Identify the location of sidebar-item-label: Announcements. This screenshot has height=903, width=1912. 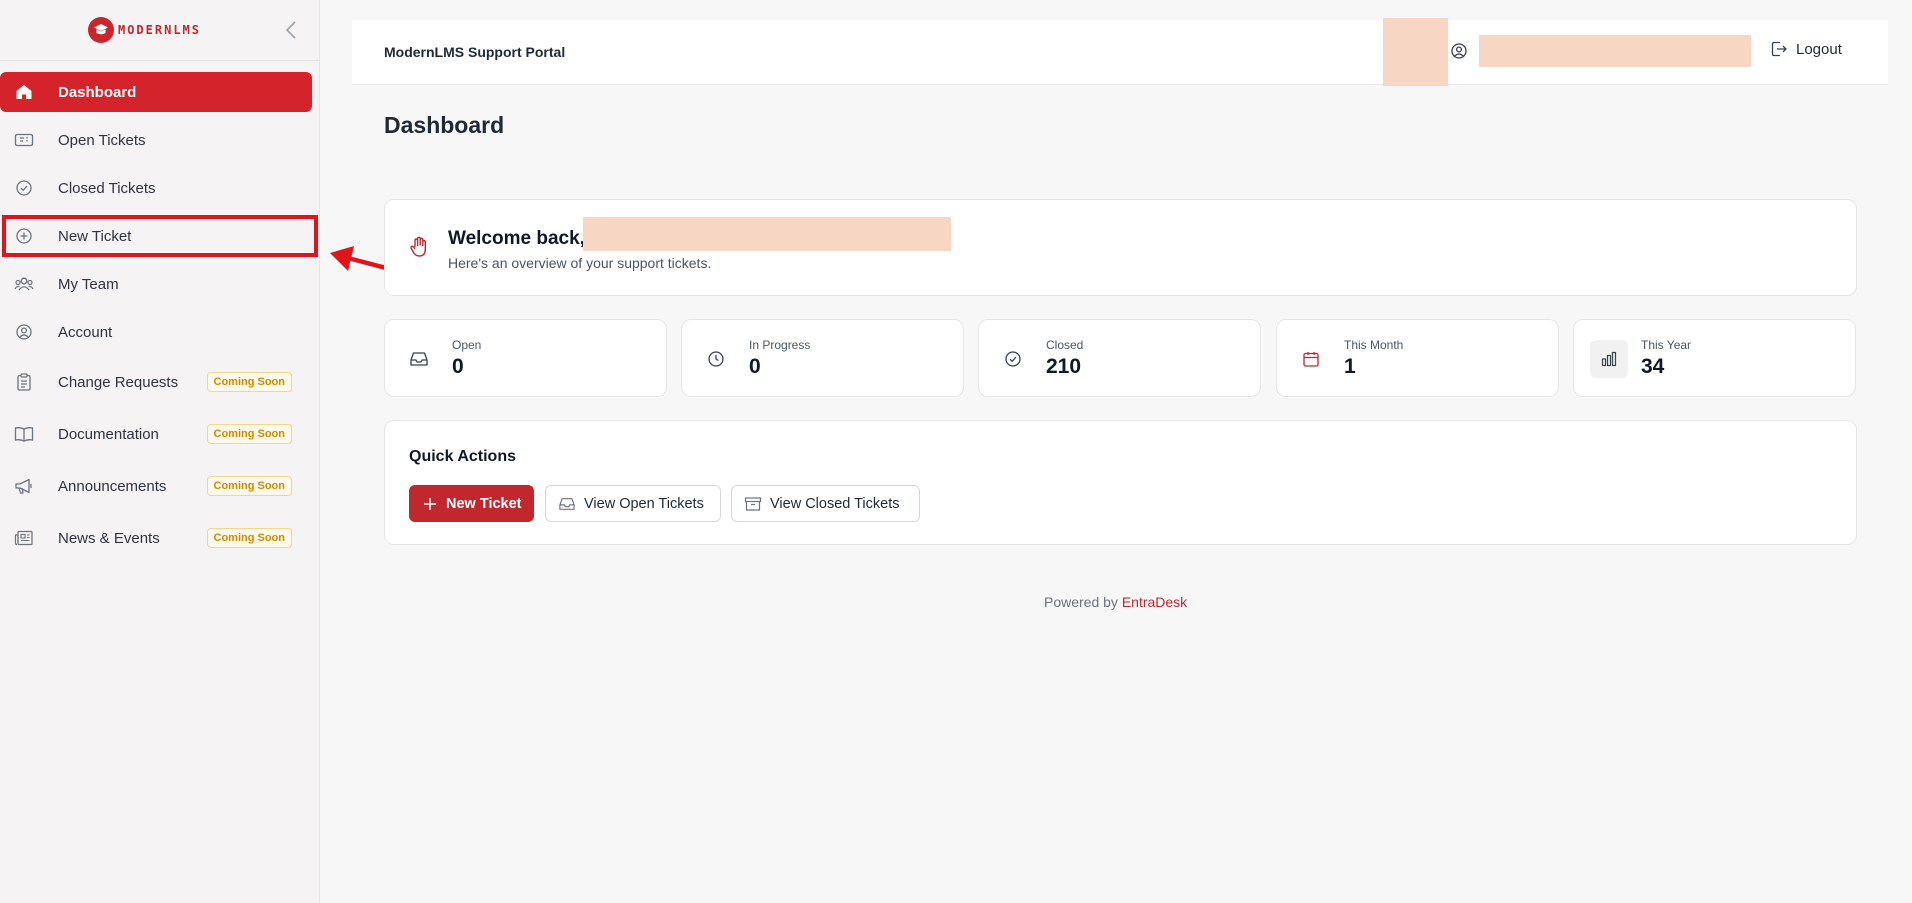
(112, 486).